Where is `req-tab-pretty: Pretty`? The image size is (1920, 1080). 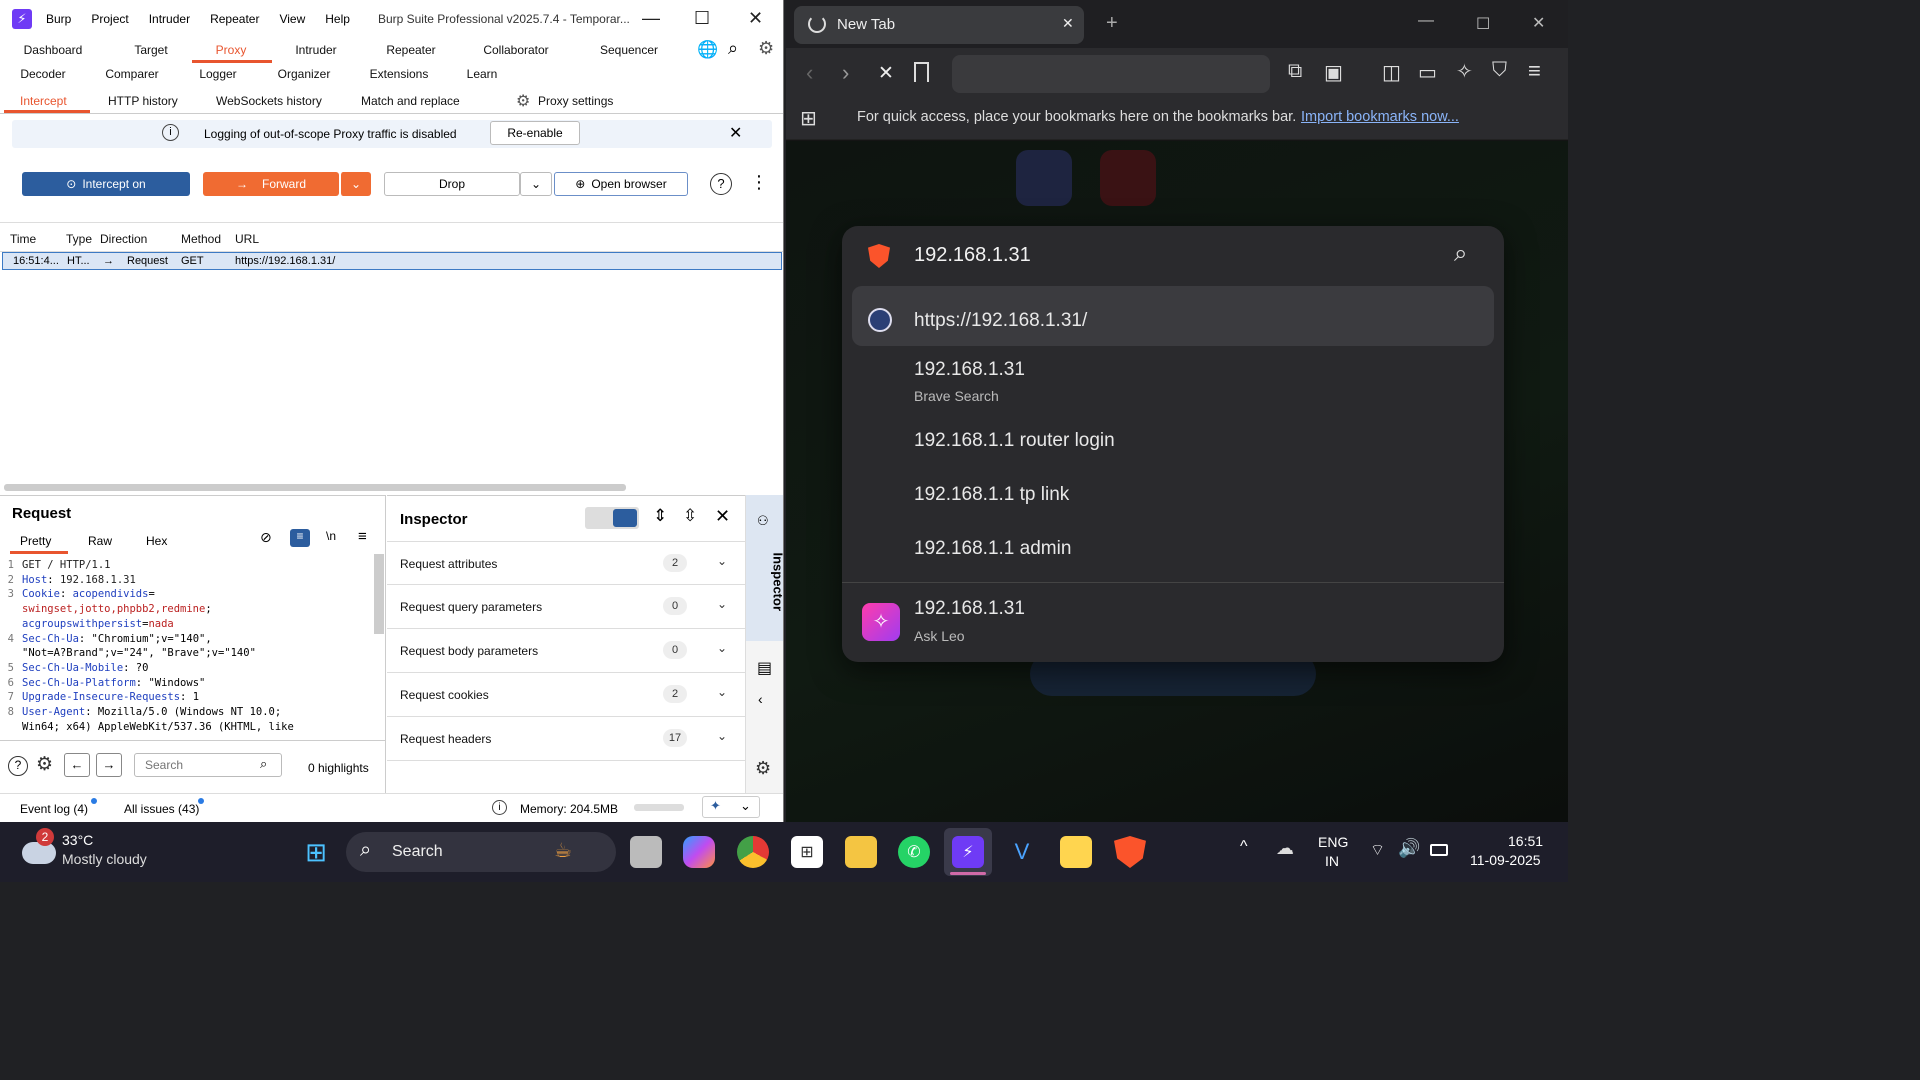
req-tab-pretty: Pretty is located at coordinates (35, 541).